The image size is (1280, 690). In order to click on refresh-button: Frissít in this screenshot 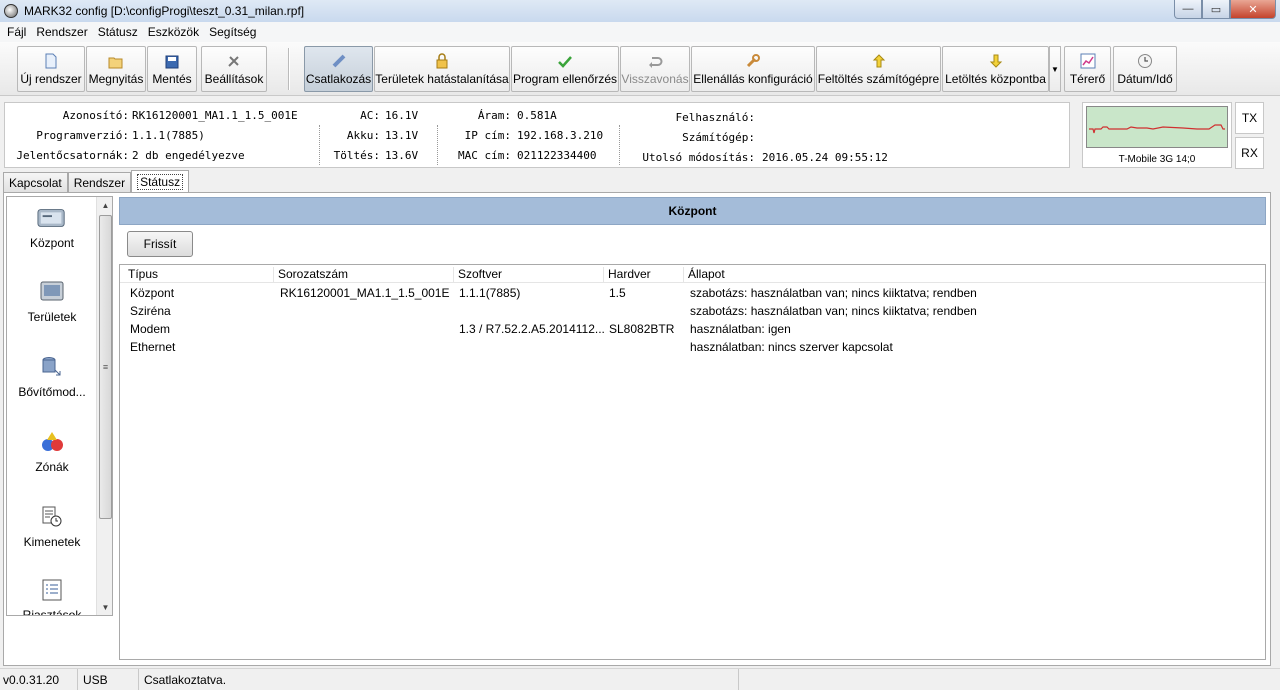, I will do `click(160, 244)`.